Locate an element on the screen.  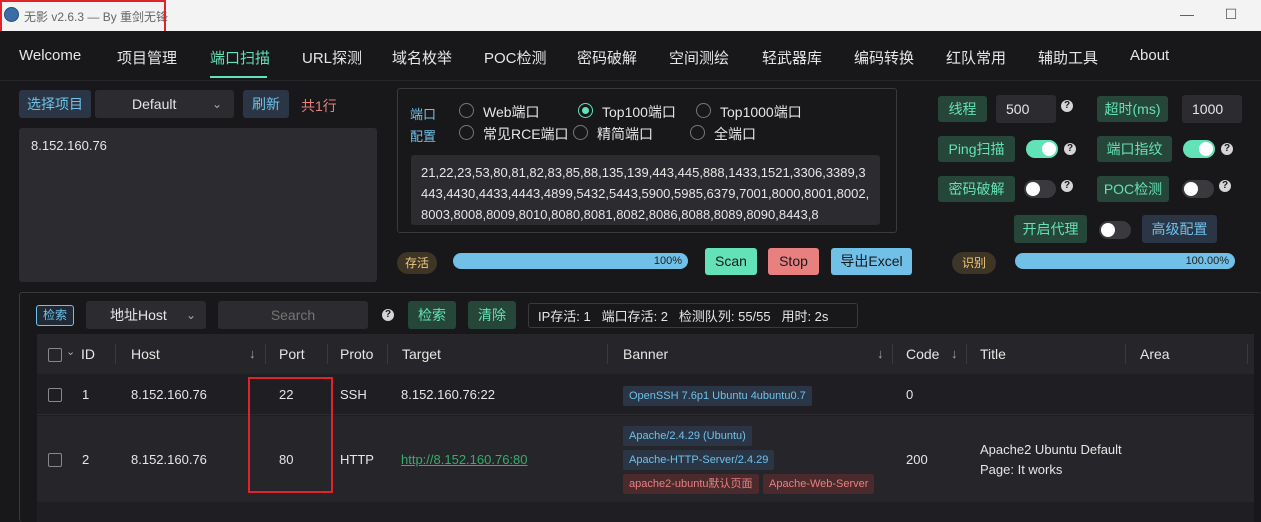
stop-button: Stop is located at coordinates (793, 261).